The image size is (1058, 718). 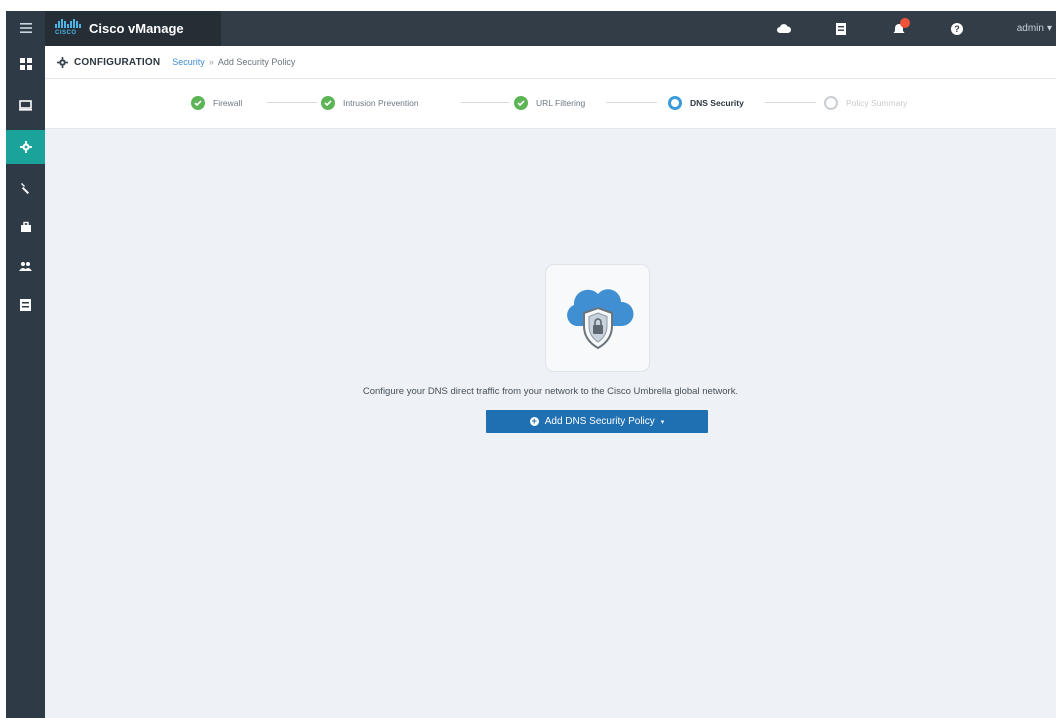 What do you see at coordinates (66, 32) in the screenshot?
I see `brand-word: CISCO` at bounding box center [66, 32].